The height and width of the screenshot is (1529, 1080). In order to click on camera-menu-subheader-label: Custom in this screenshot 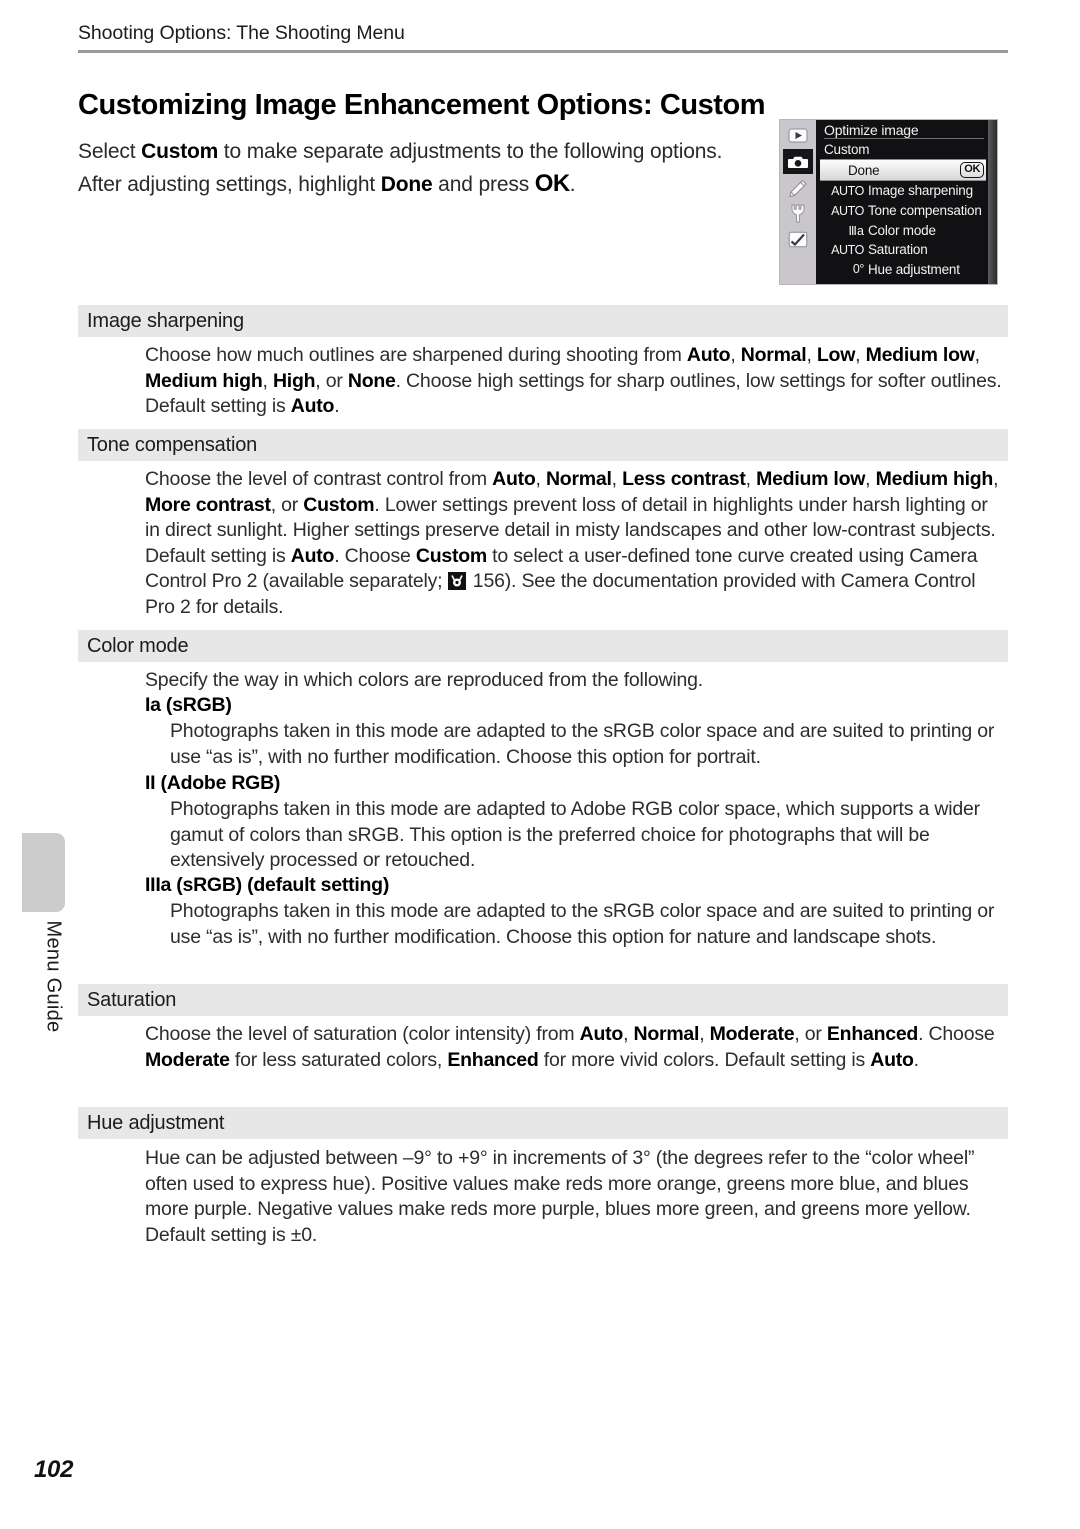, I will do `click(847, 149)`.